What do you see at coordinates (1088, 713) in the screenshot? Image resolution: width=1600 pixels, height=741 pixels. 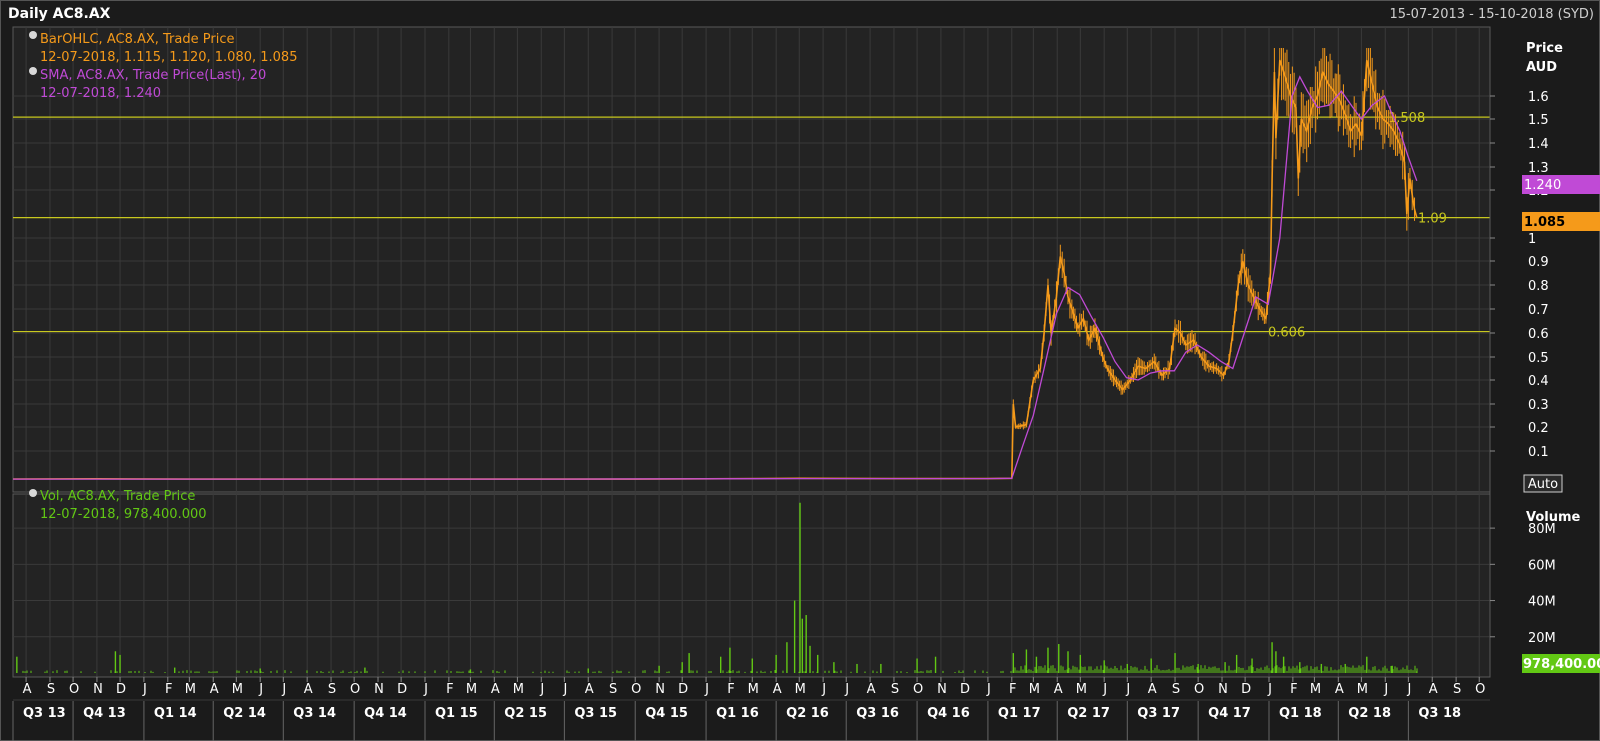 I see `quarter-label: Q2 17` at bounding box center [1088, 713].